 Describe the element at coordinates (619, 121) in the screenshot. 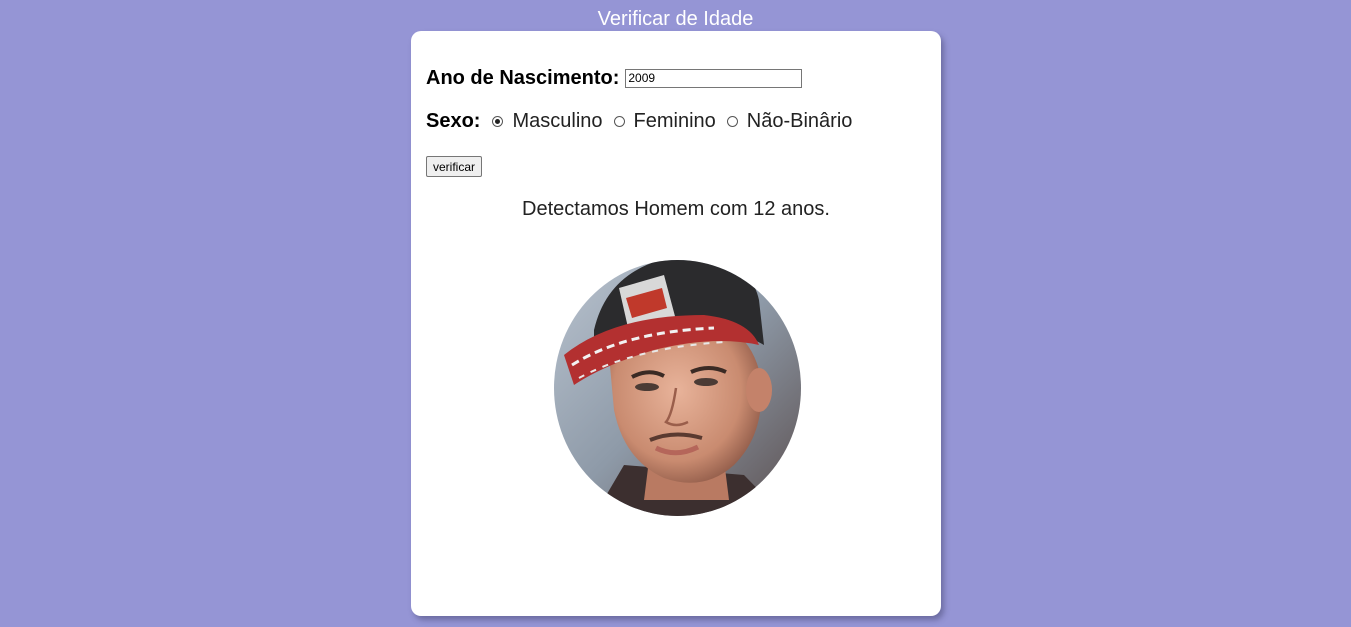

I see `radio-feminino` at that location.